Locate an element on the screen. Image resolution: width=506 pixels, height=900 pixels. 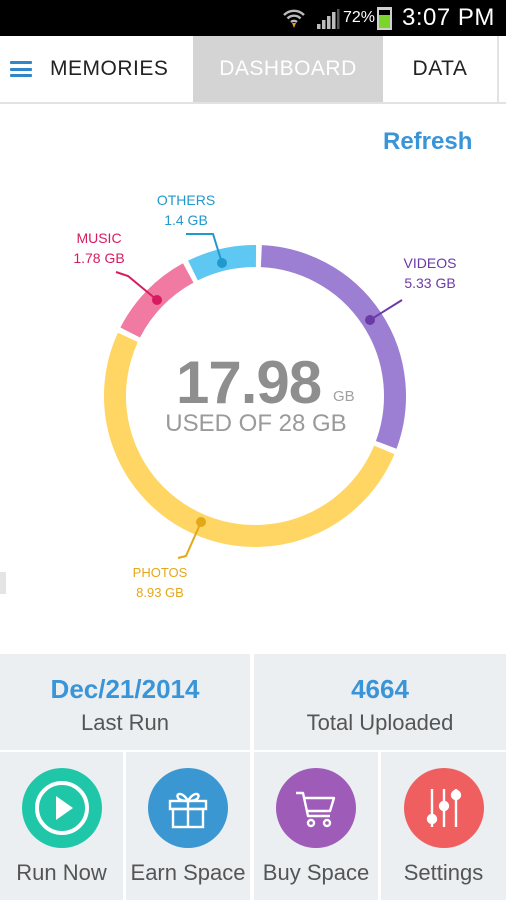
total-uploaded-card: 4664 Total Uploaded is located at coordinates (380, 702).